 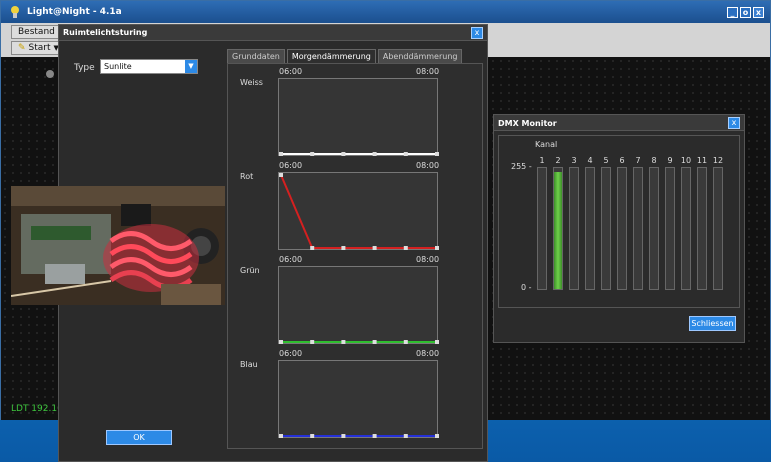 What do you see at coordinates (250, 270) in the screenshot?
I see `graph-label: Grün` at bounding box center [250, 270].